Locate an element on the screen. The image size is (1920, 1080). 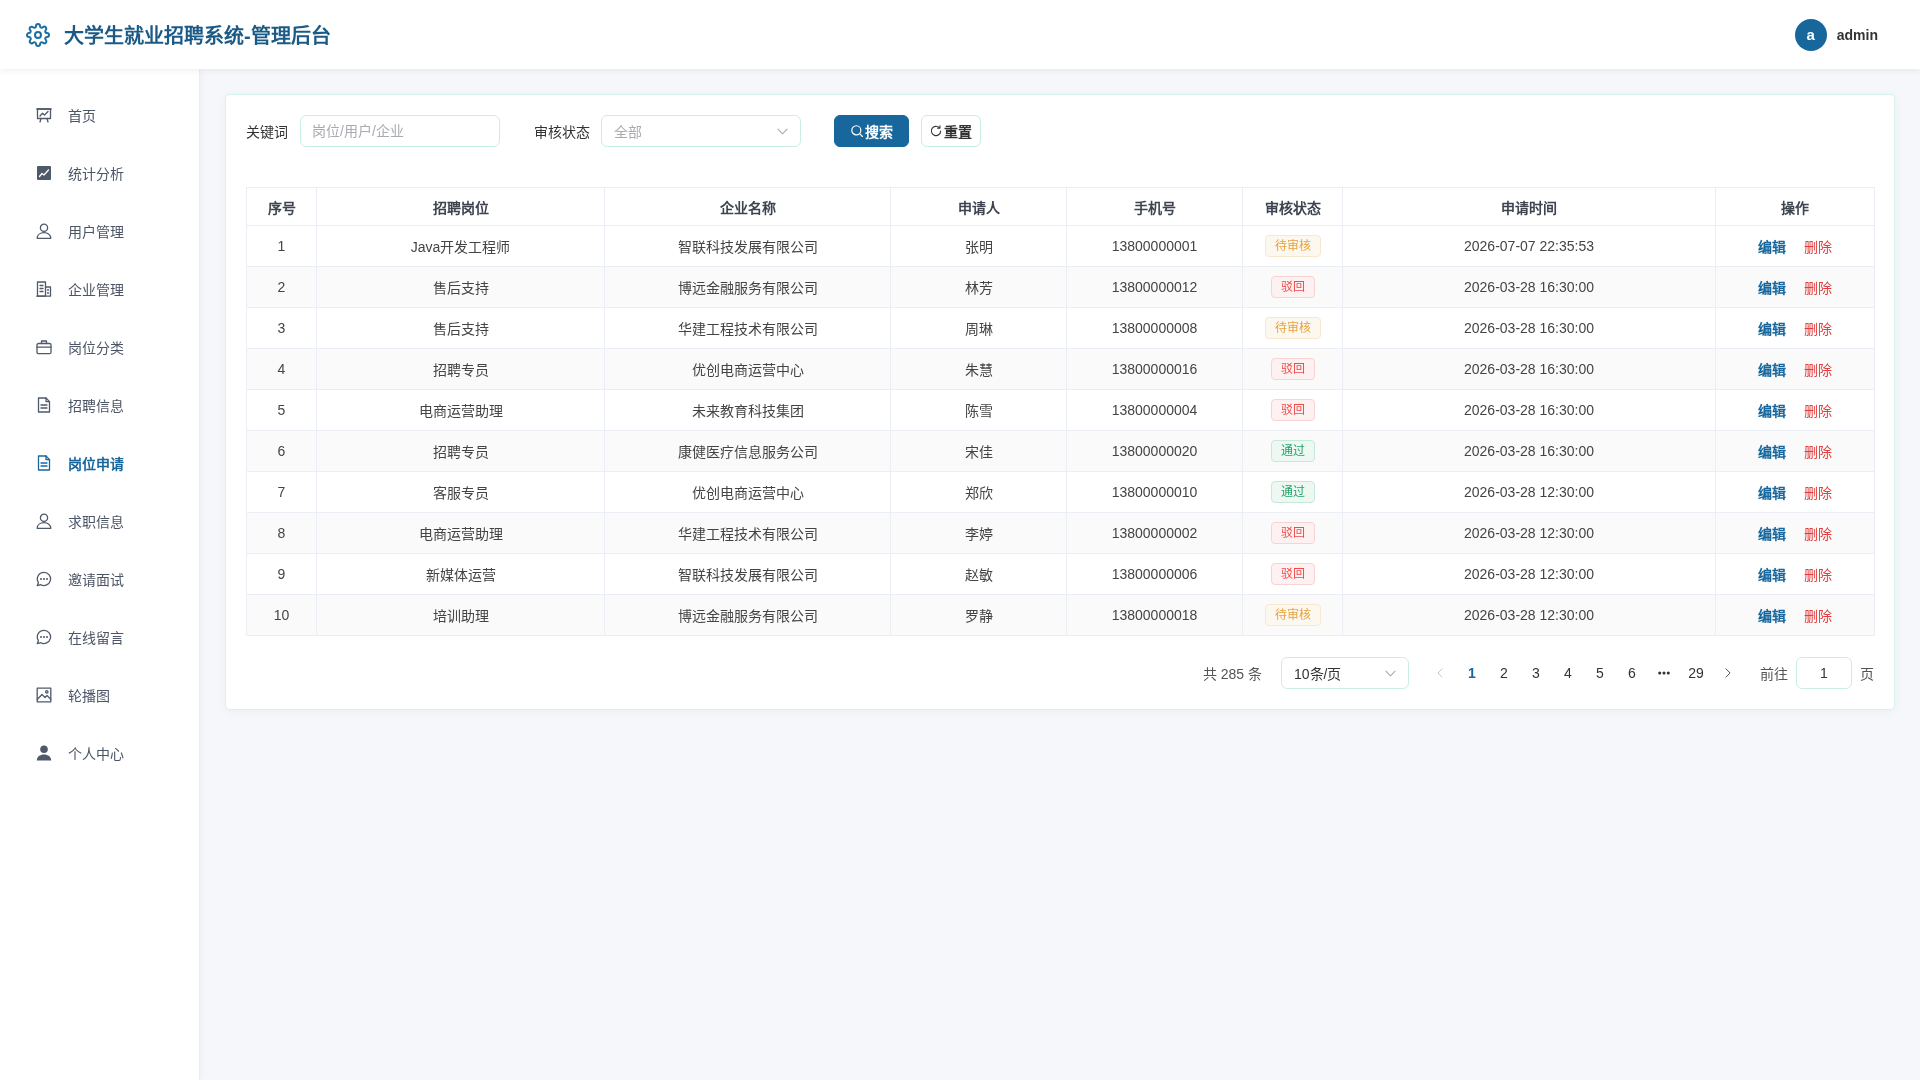
table-cell: 未来教育科技集团 is located at coordinates (747, 410).